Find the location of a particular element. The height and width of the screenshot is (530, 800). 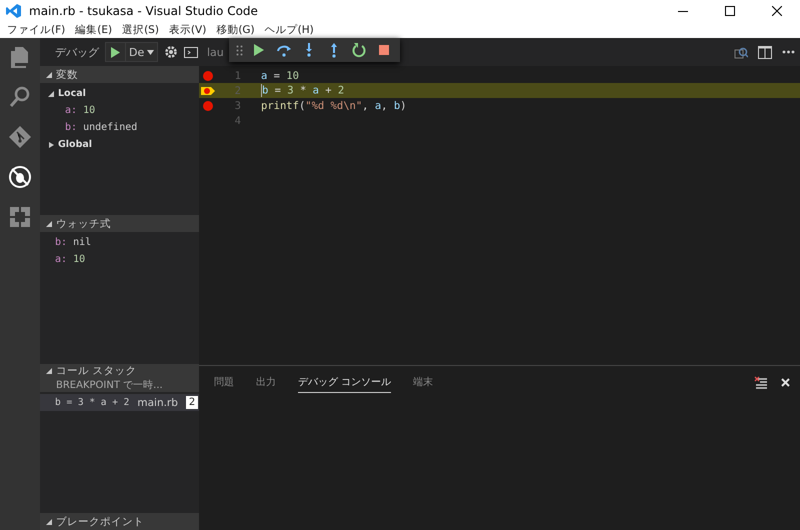

line-number: 1 is located at coordinates (237, 76).